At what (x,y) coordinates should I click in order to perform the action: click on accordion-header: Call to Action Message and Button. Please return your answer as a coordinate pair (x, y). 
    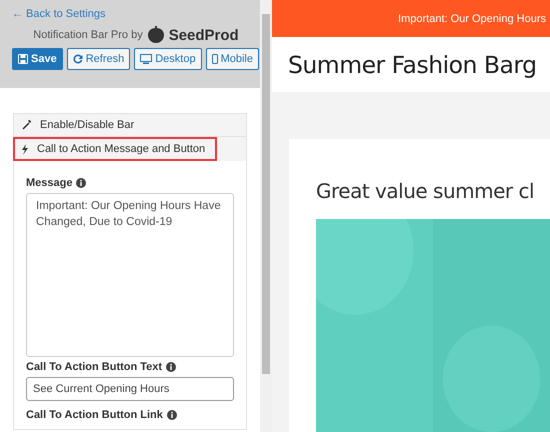
    Looking at the image, I should click on (115, 149).